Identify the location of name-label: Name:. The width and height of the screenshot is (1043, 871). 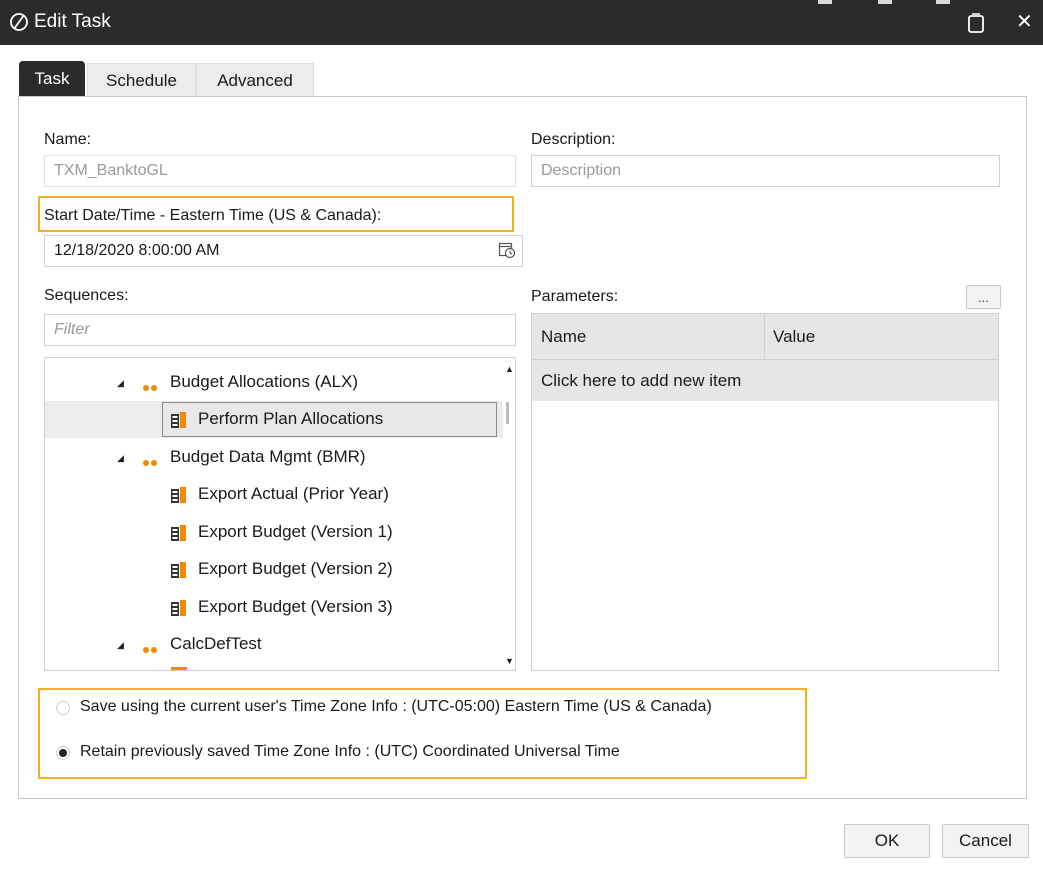
(68, 139).